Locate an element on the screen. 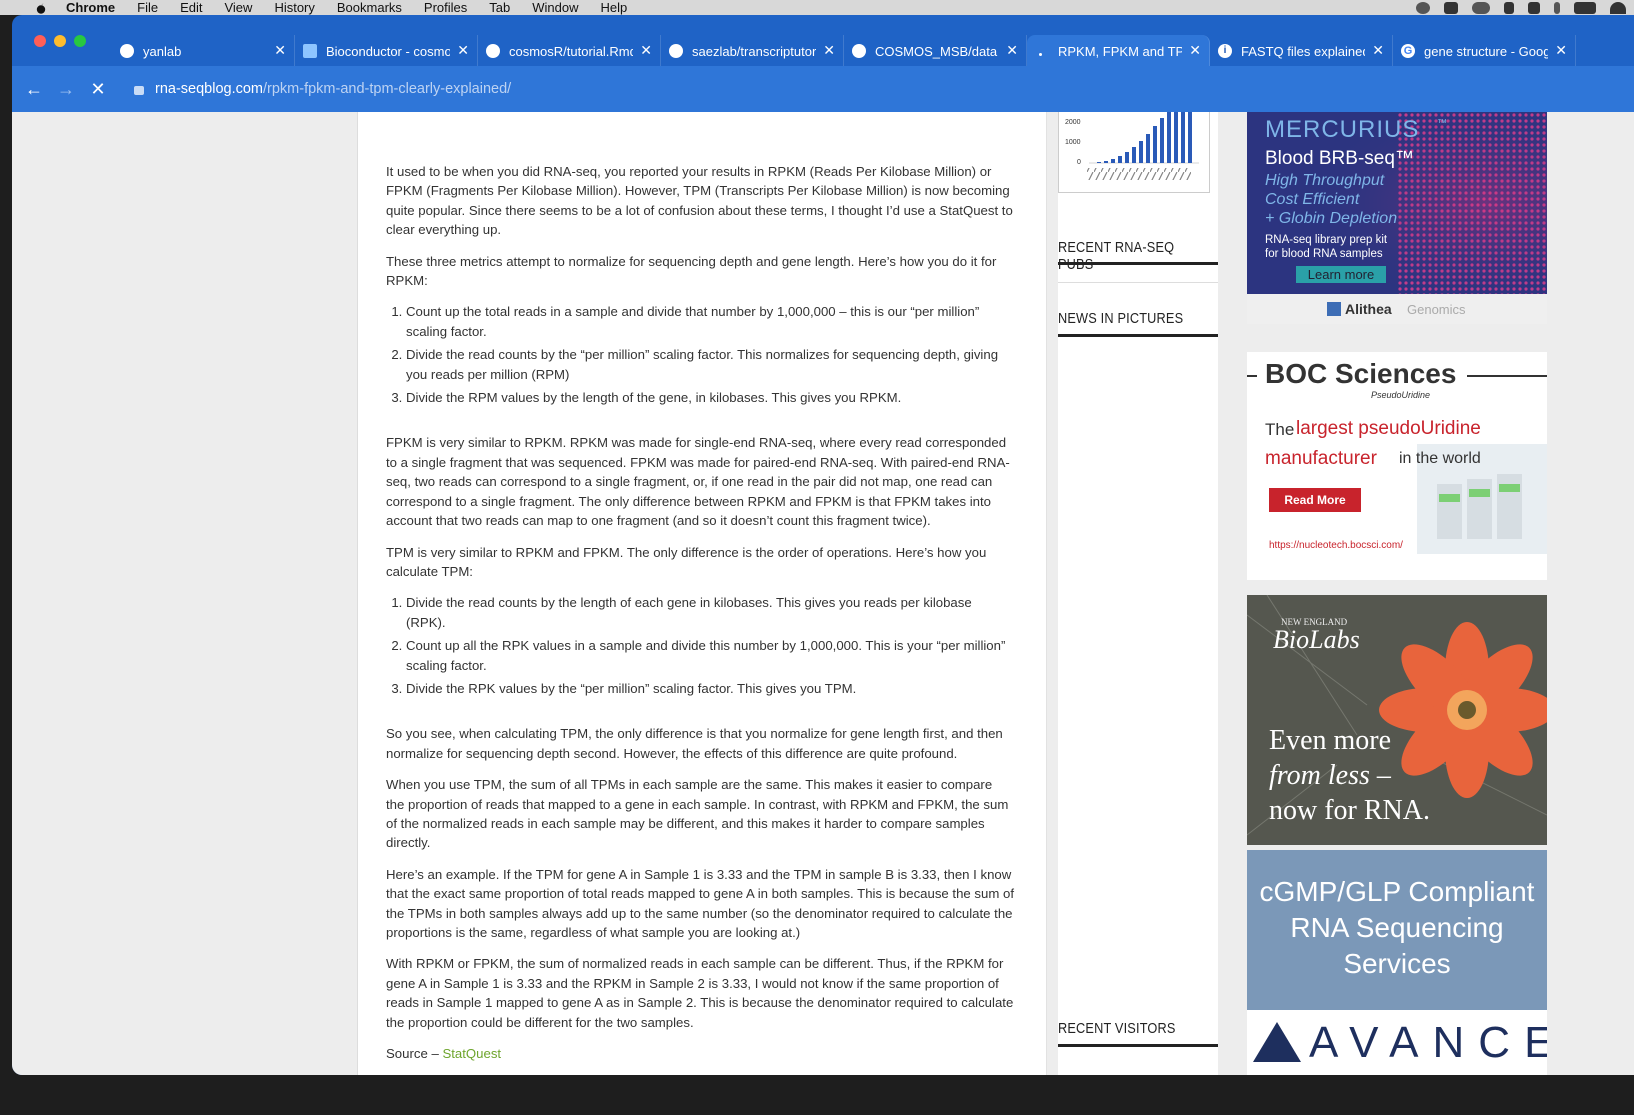  desktop-background is located at coordinates (817, 1095).